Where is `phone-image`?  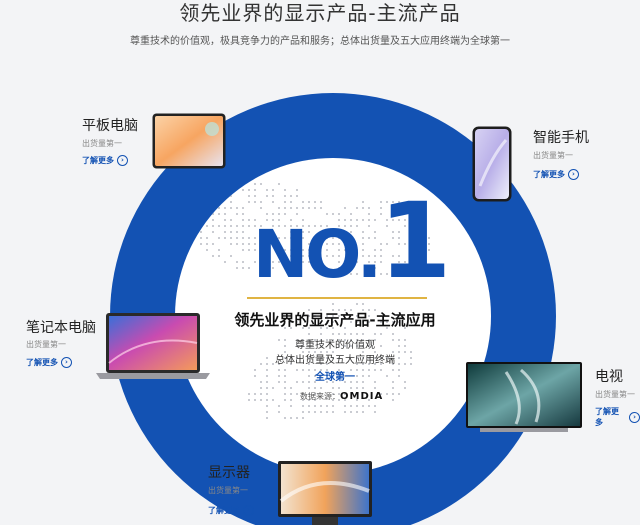
phone-image is located at coordinates (492, 164).